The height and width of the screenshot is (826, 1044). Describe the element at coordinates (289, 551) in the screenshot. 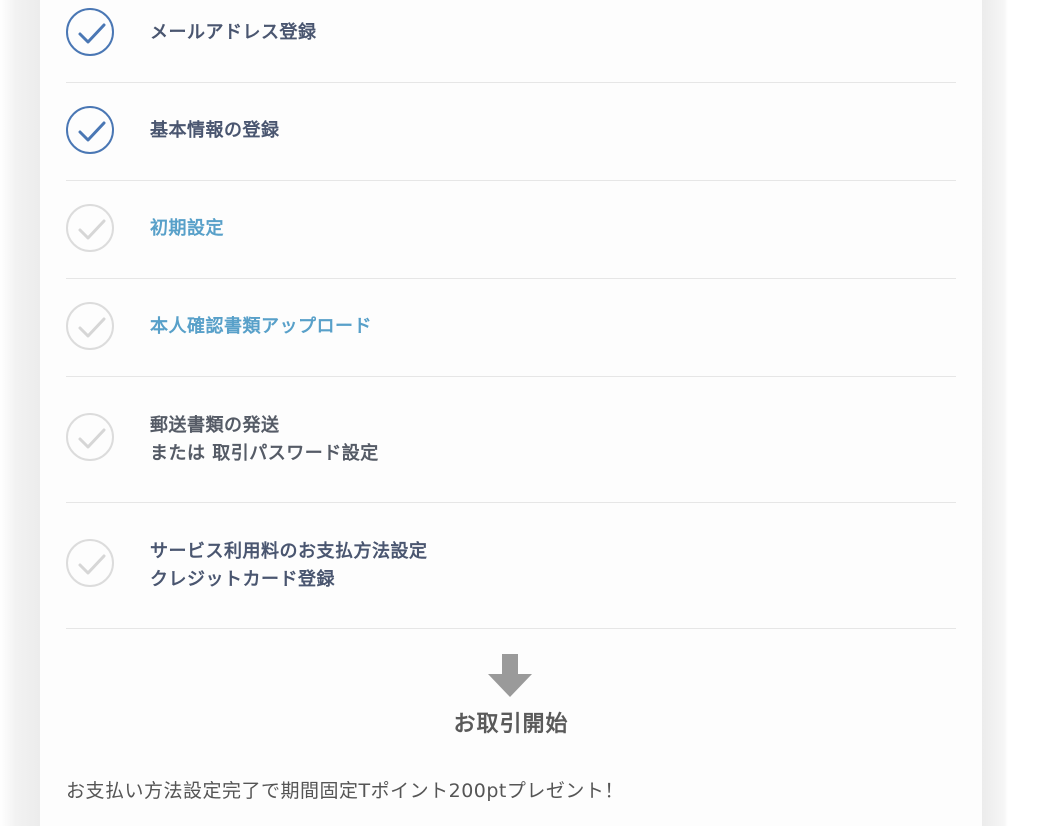

I see `step-label-line-1: サービス利用料のお支払方法設定` at that location.